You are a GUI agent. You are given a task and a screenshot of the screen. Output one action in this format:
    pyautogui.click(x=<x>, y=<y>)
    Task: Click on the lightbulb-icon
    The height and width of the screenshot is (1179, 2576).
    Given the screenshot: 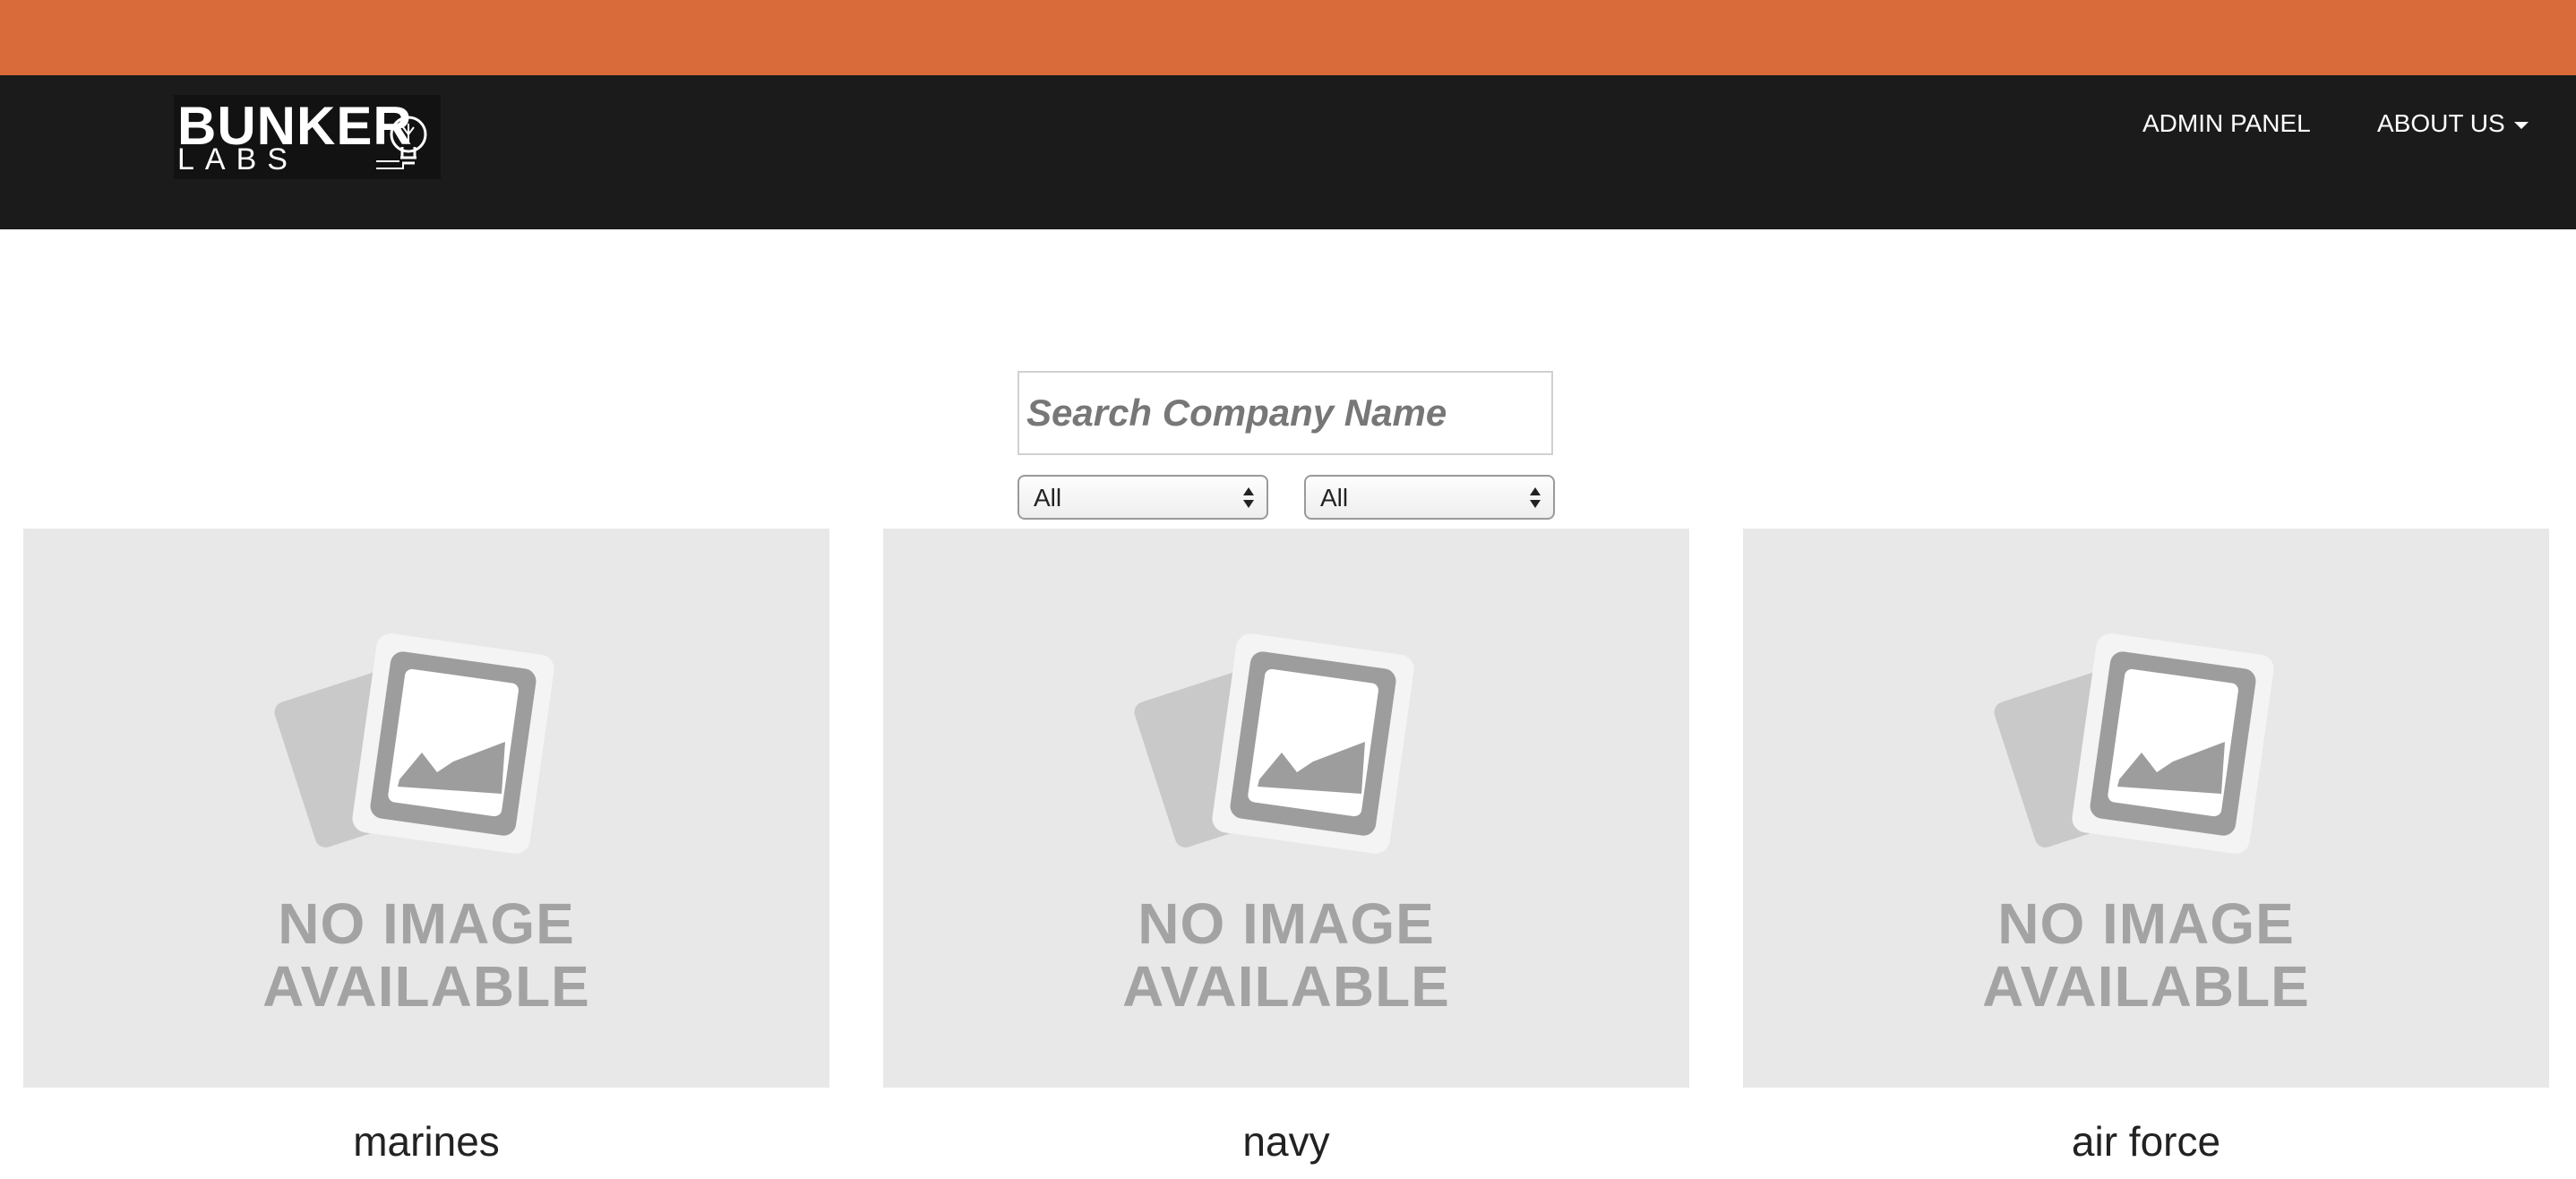 What is the action you would take?
    pyautogui.click(x=401, y=142)
    